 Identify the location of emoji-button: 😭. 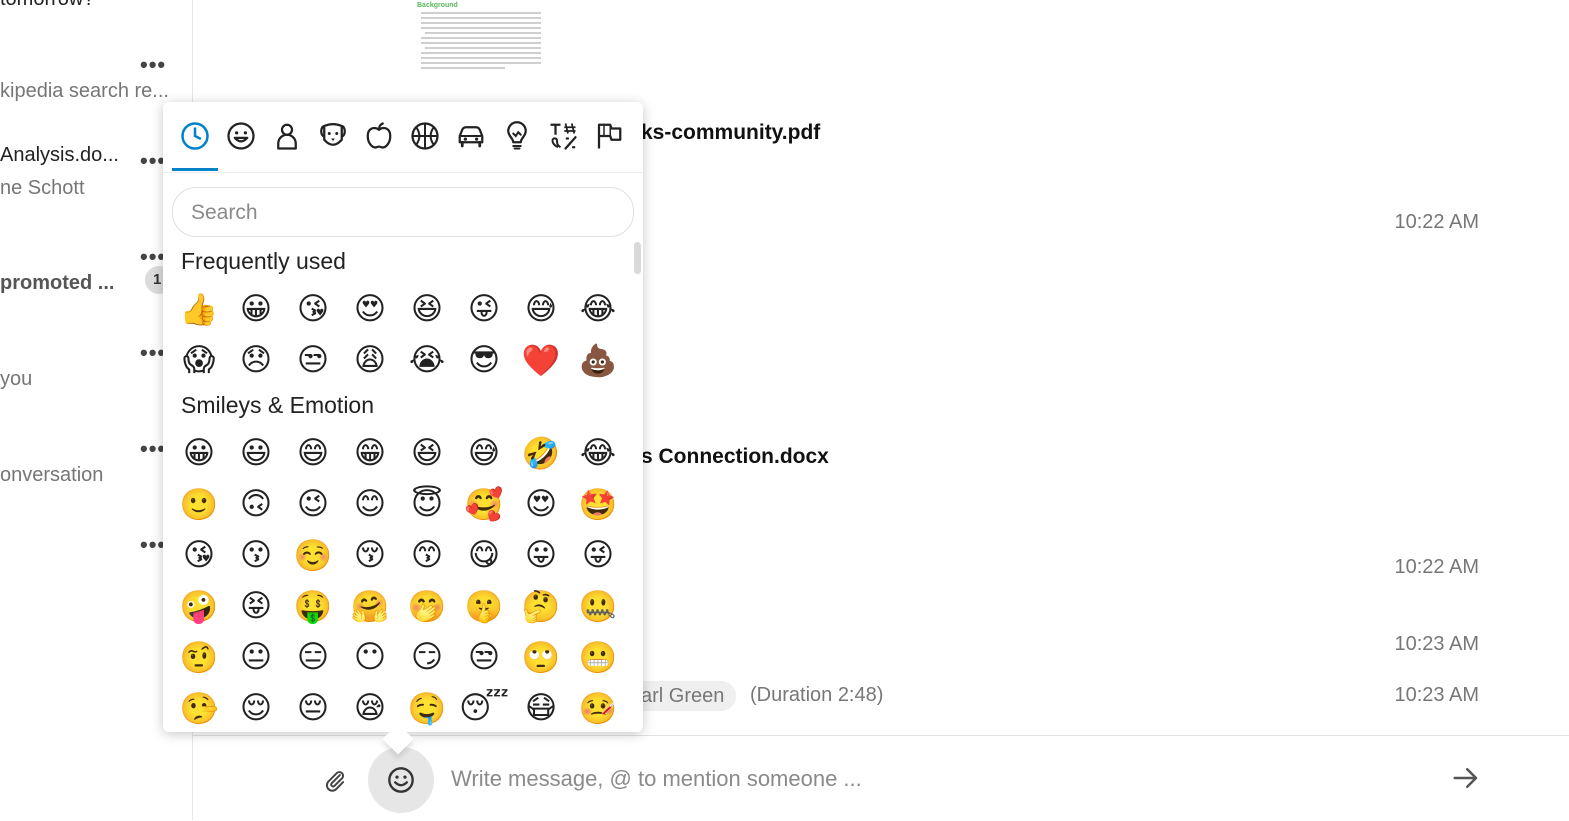
(427, 360).